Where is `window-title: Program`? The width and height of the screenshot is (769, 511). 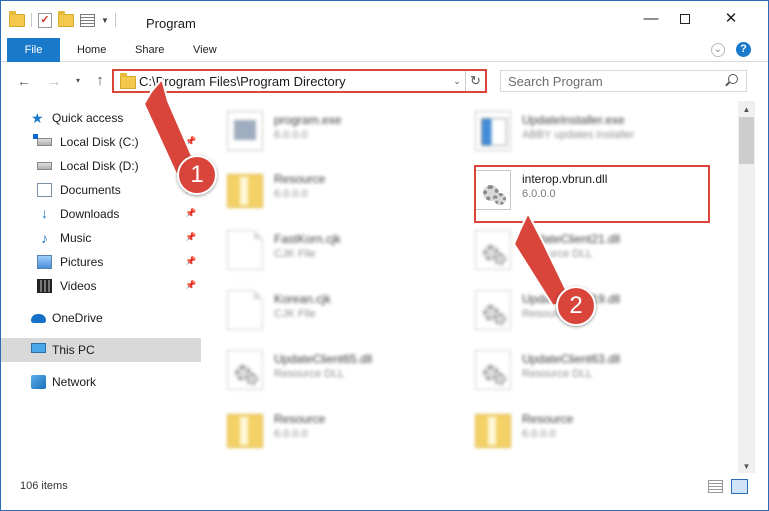
window-title: Program is located at coordinates (171, 23).